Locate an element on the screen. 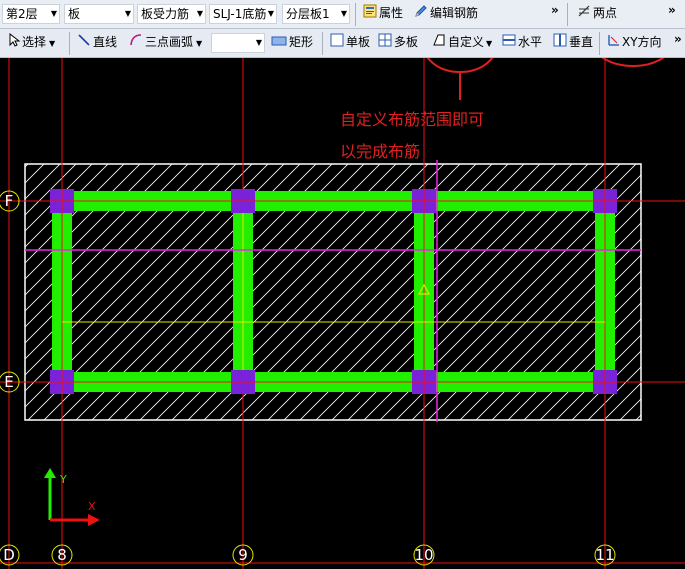 The image size is (685, 569). axis-label-8: 8 is located at coordinates (62, 555).